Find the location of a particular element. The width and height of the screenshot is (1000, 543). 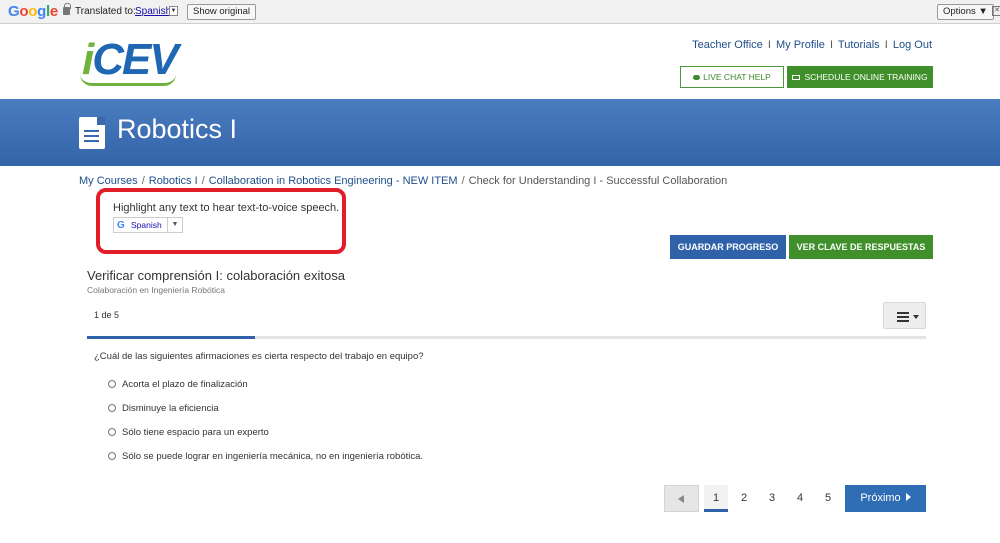

question-list-toggle is located at coordinates (904, 315).